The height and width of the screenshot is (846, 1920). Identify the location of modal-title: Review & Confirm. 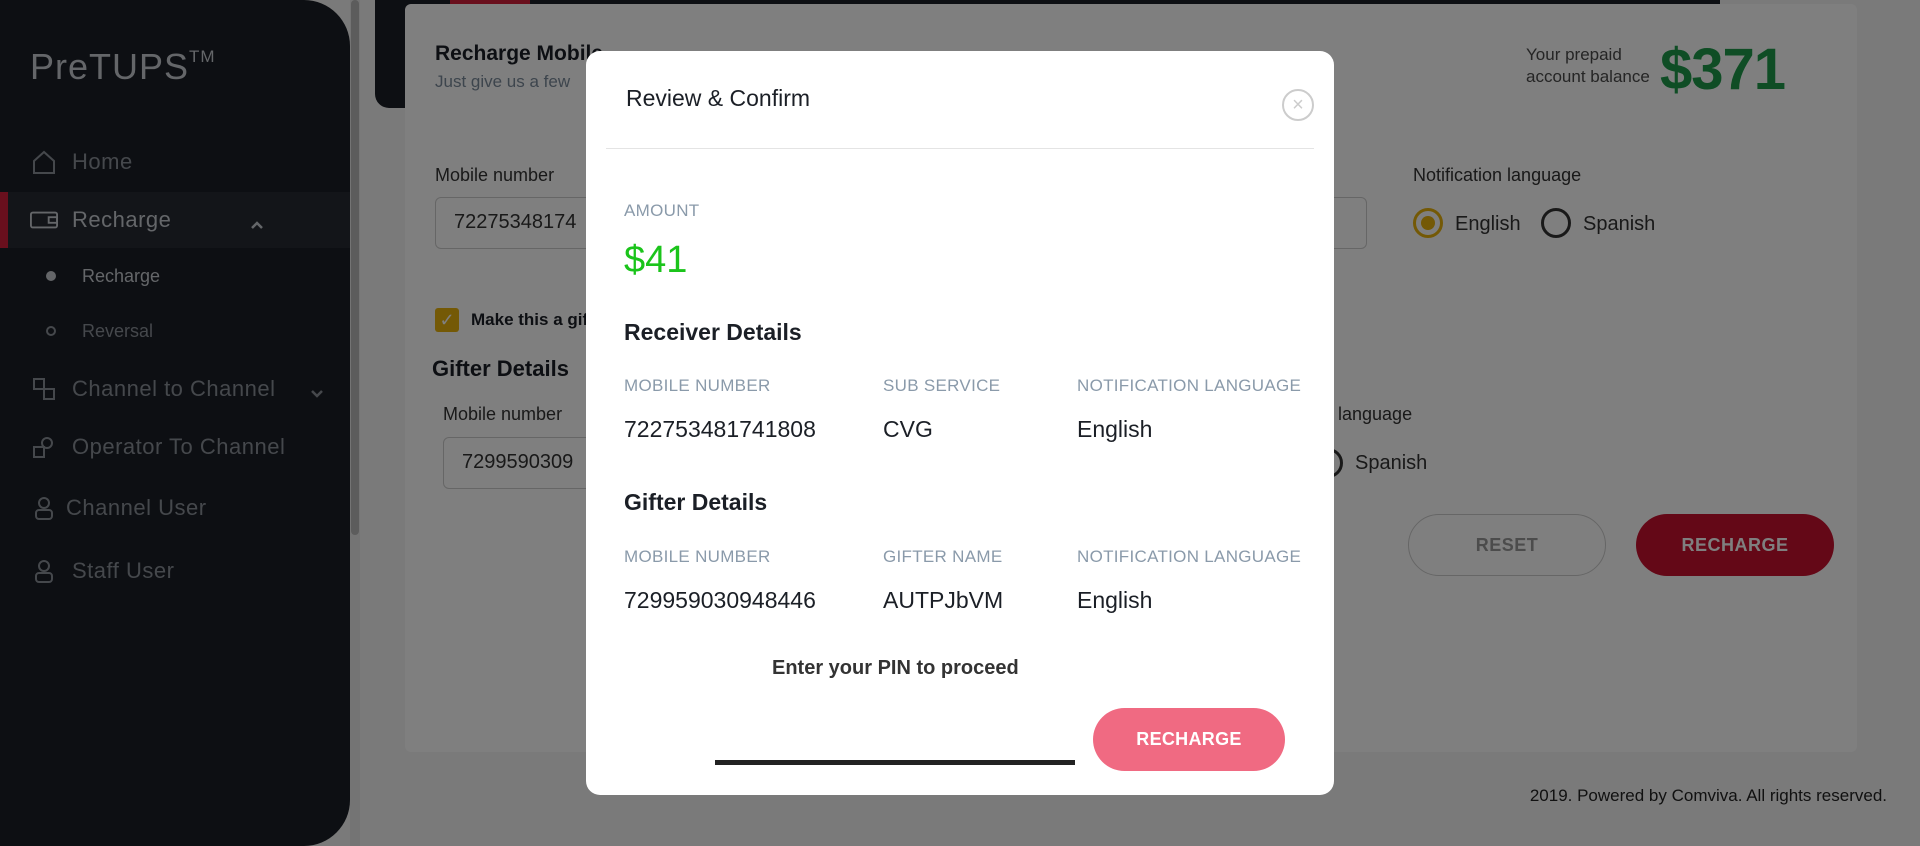
(718, 98).